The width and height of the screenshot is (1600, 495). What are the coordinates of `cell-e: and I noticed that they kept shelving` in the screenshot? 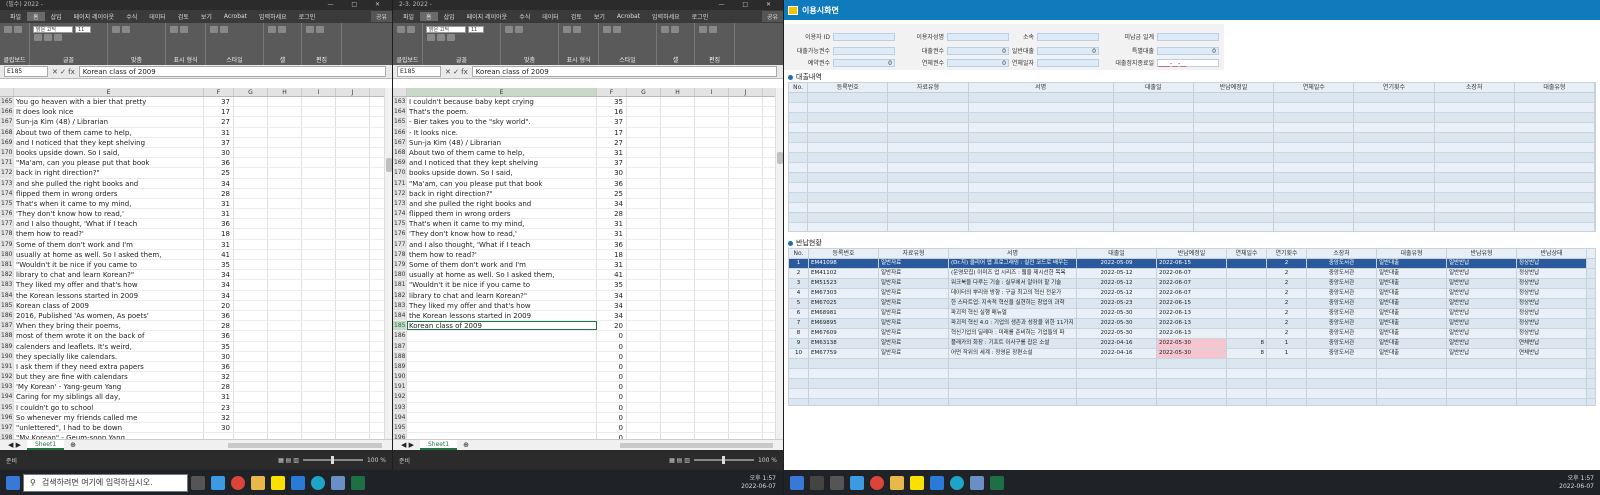 It's located at (109, 142).